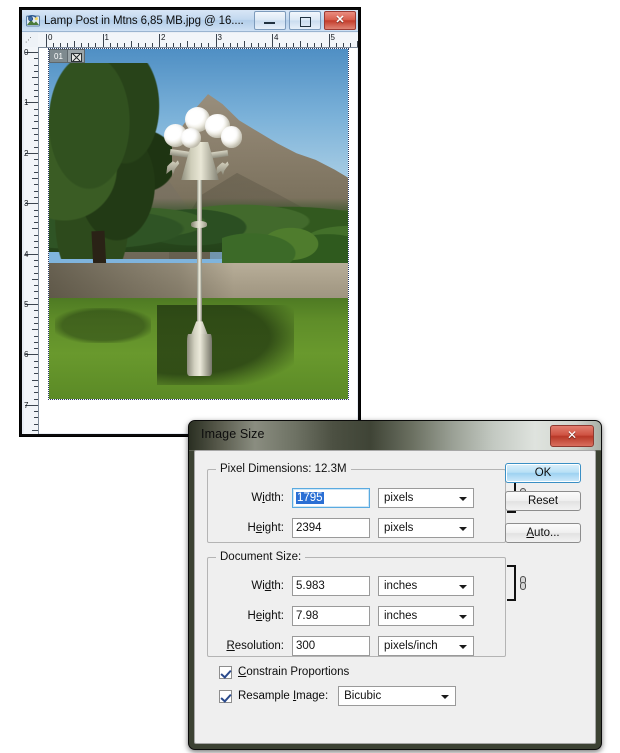 The image size is (620, 753). Describe the element at coordinates (543, 473) in the screenshot. I see `ok-button: OK` at that location.